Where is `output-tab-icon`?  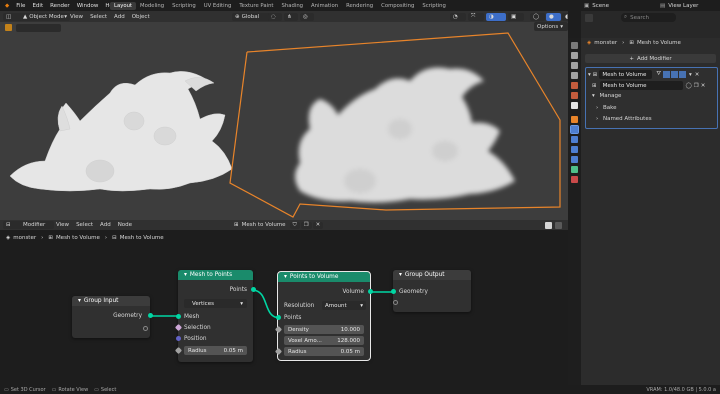 output-tab-icon is located at coordinates (574, 65).